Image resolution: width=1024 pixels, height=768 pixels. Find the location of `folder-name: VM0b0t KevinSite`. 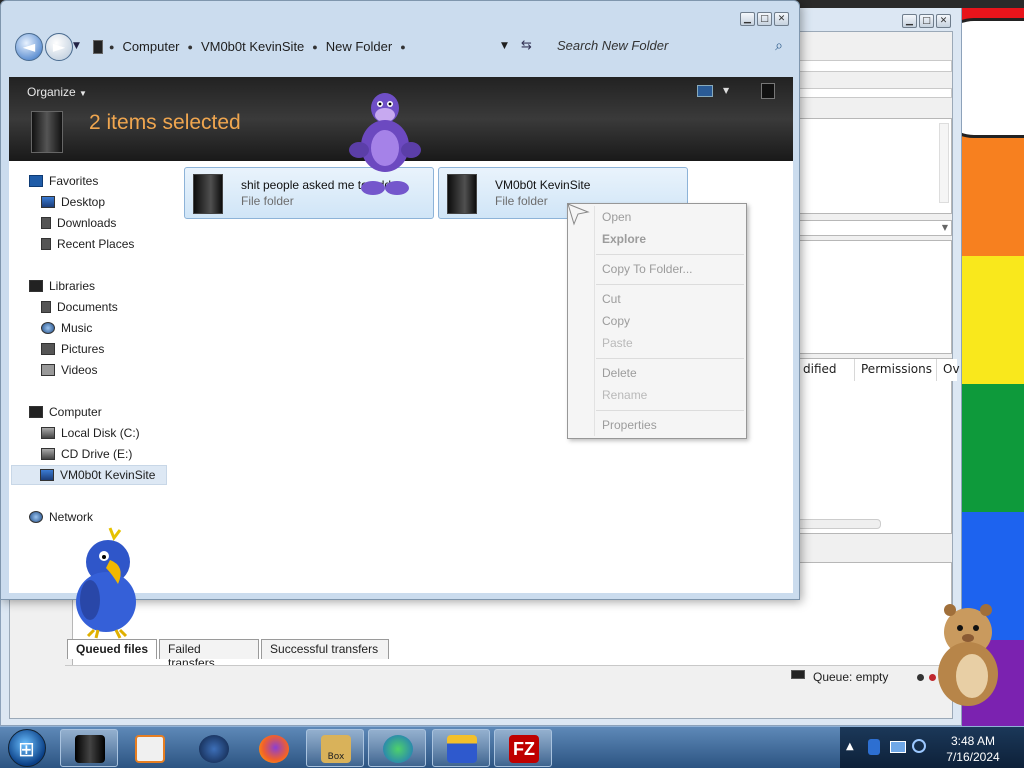

folder-name: VM0b0t KevinSite is located at coordinates (543, 185).